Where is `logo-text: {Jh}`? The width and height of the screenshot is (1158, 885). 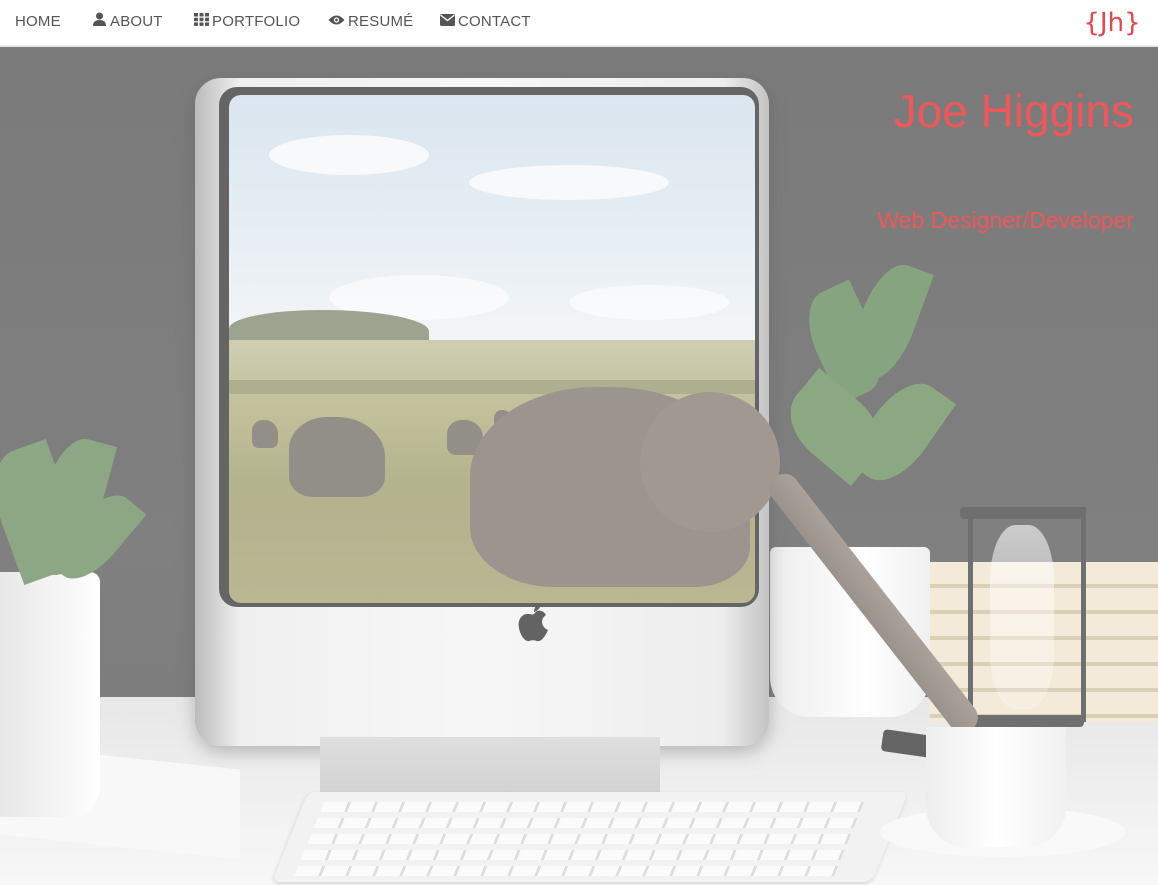 logo-text: {Jh} is located at coordinates (1112, 23).